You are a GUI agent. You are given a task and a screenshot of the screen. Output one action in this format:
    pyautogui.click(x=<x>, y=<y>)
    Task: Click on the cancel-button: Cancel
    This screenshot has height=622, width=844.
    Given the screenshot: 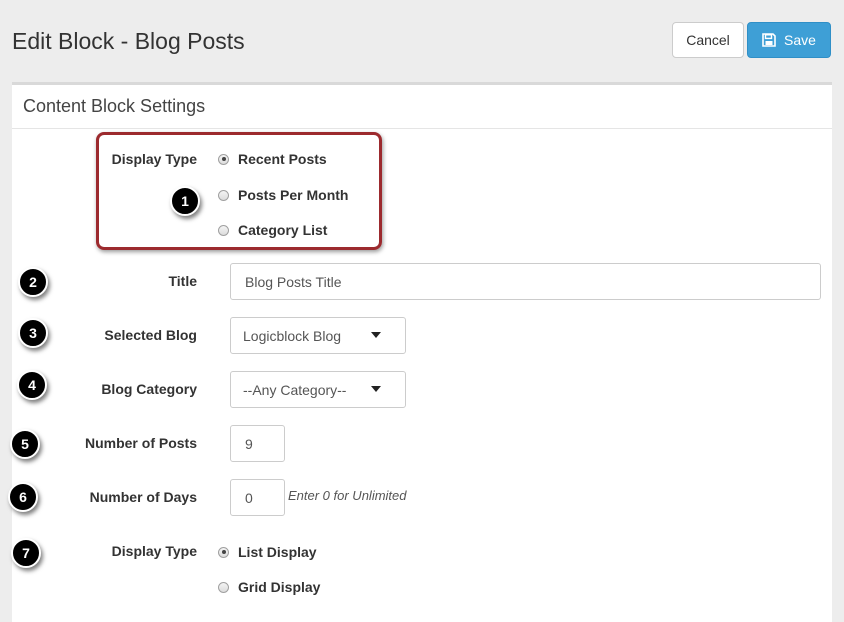 What is the action you would take?
    pyautogui.click(x=708, y=40)
    